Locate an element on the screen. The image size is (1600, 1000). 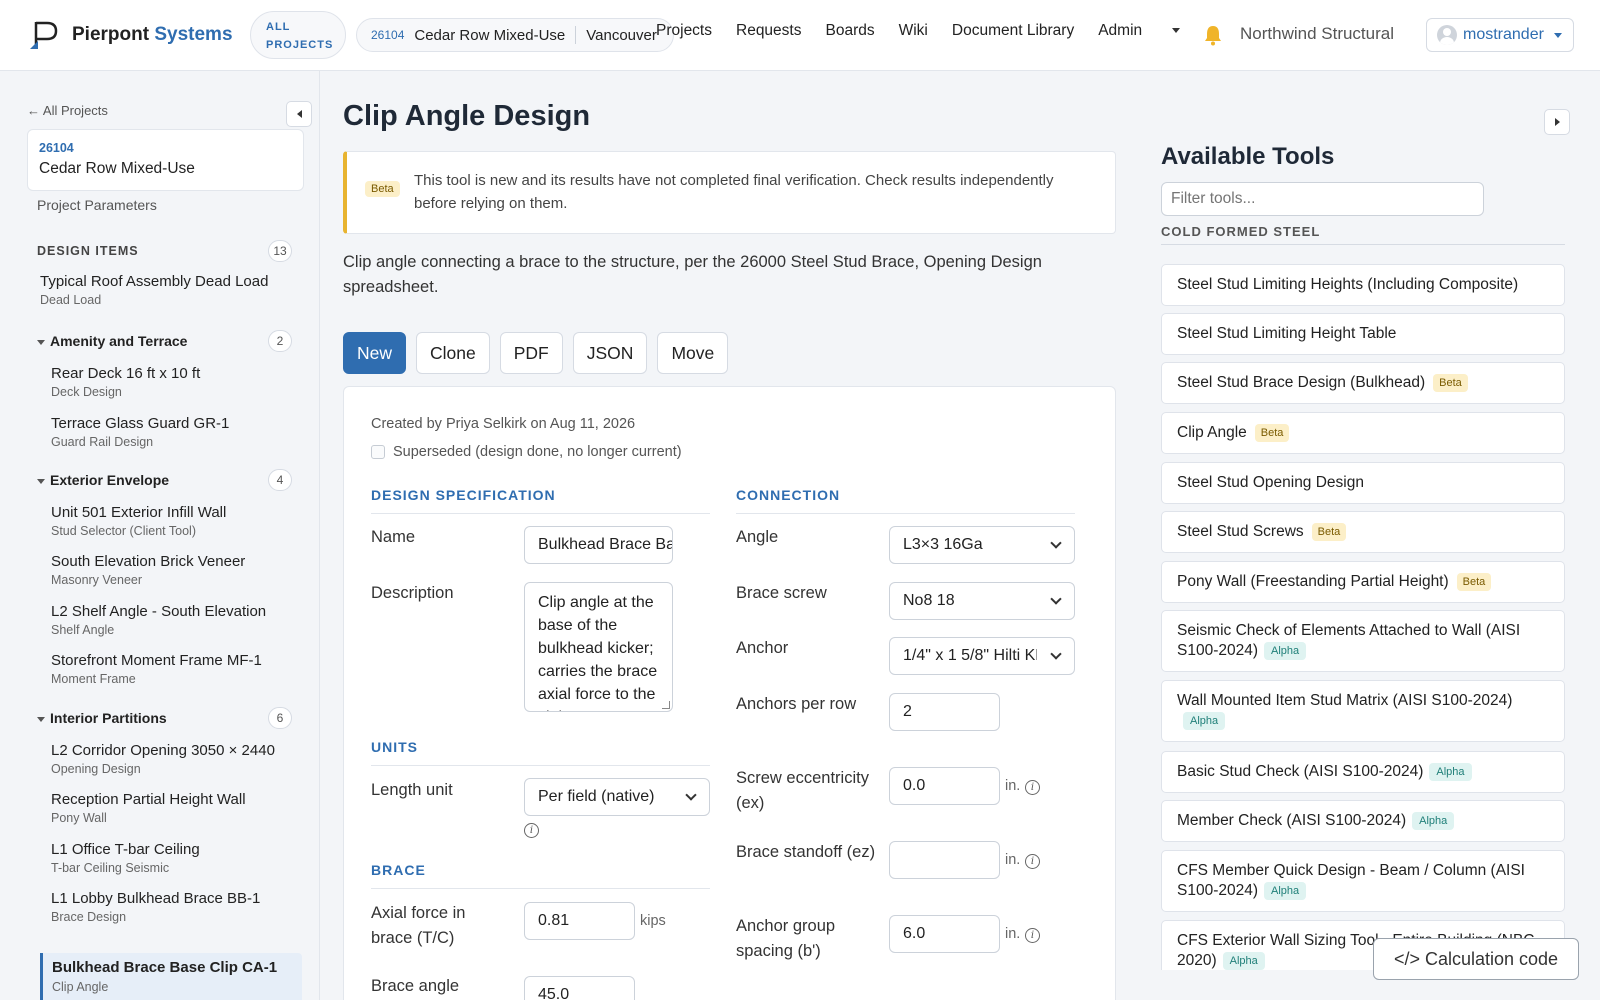
caret-down-icon is located at coordinates (41, 481).